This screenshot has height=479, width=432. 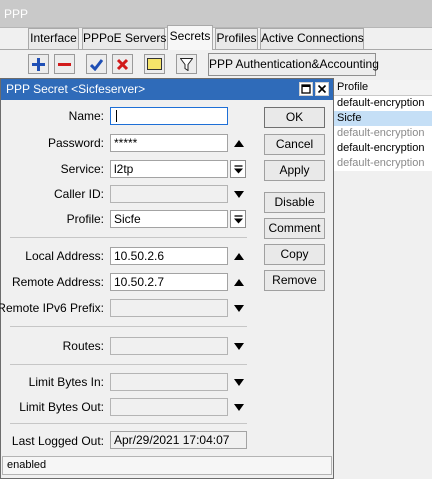 I want to click on remote-address-toggle, so click(x=239, y=282).